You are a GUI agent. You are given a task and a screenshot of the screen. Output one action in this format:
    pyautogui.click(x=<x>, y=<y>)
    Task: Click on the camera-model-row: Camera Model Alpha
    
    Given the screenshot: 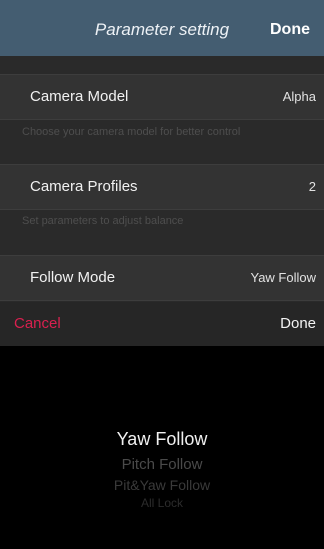 What is the action you would take?
    pyautogui.click(x=162, y=97)
    